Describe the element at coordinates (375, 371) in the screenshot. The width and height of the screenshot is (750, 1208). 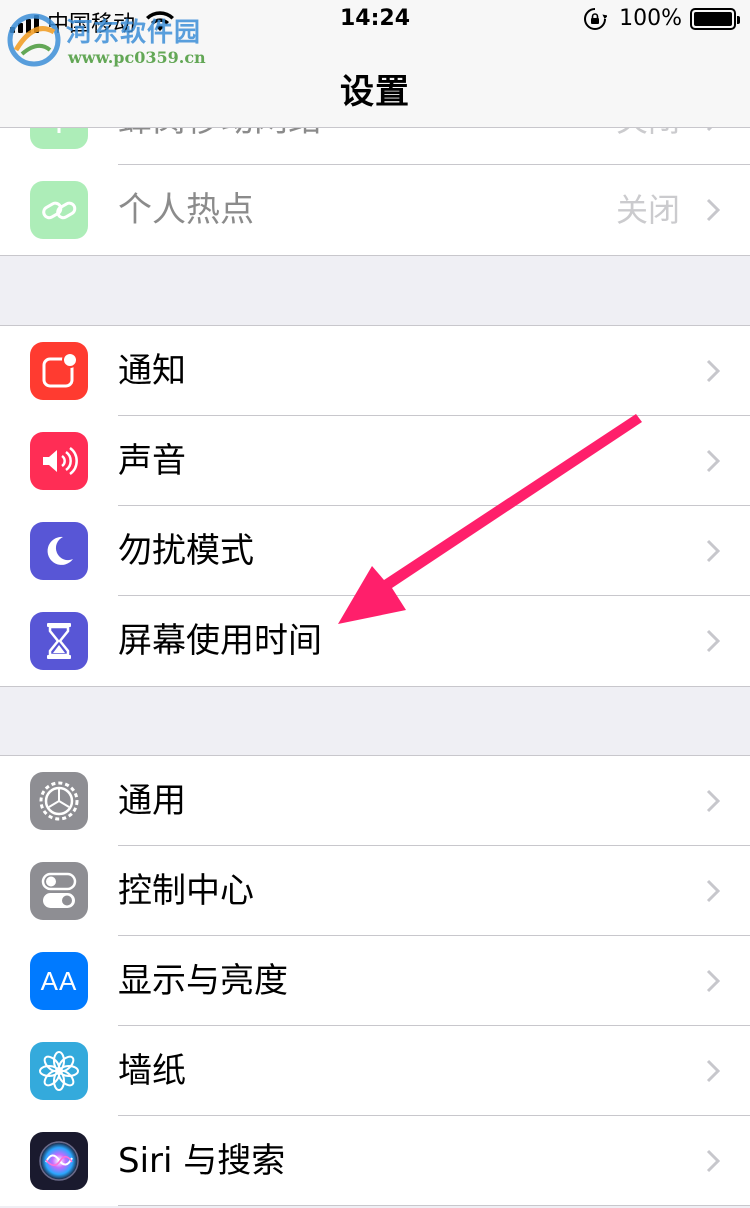
I see `list-item-notifications: 通知` at that location.